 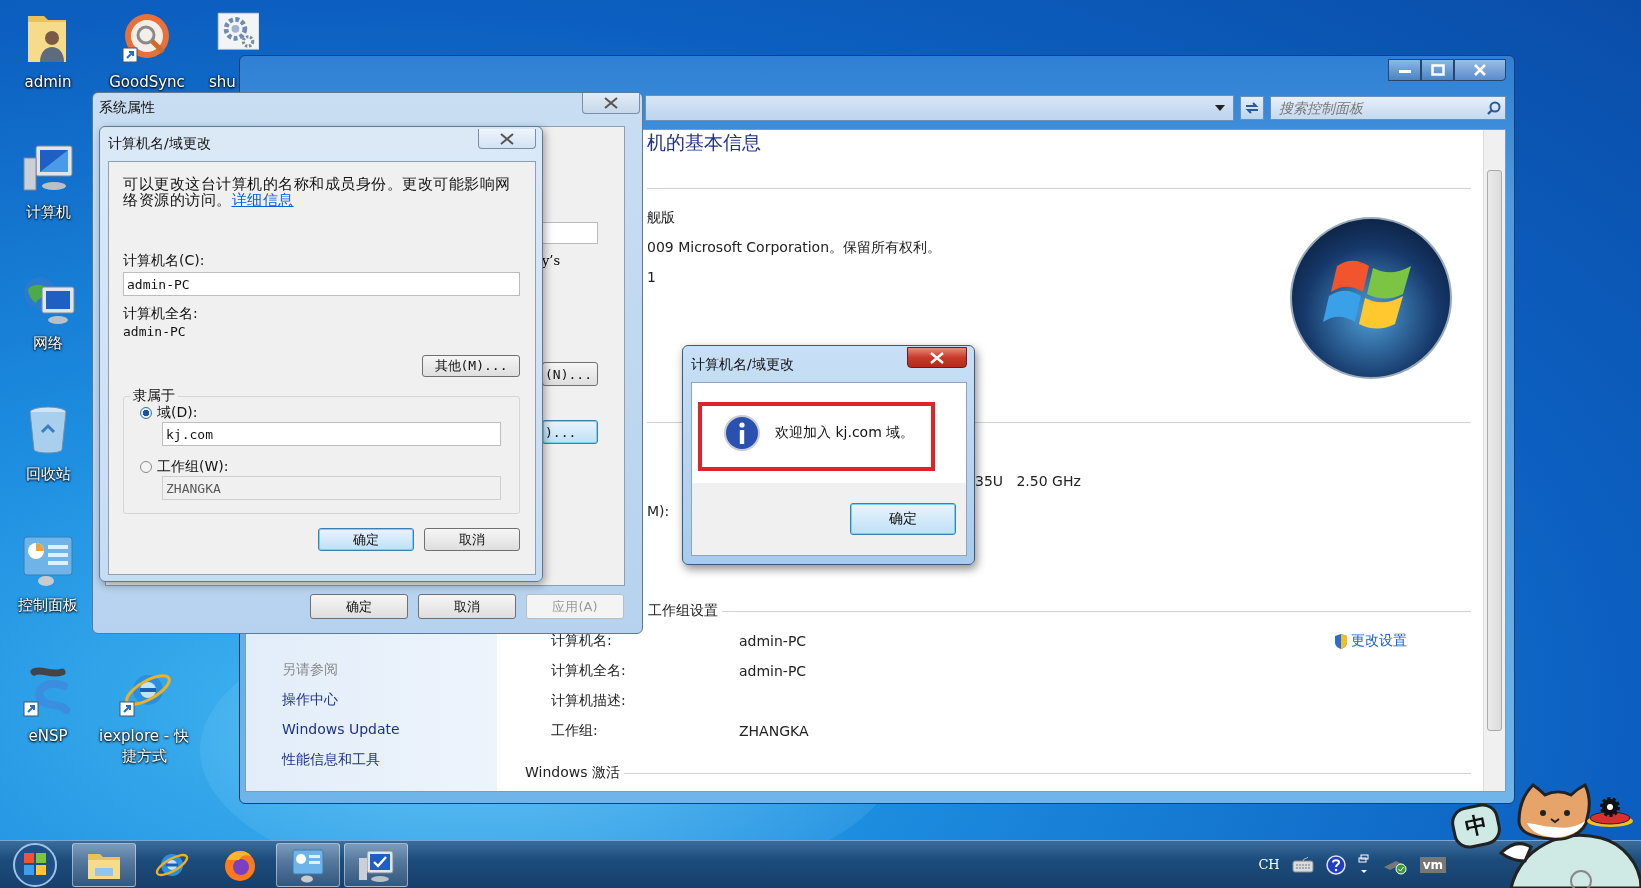 I want to click on setting-label: 计算机名:, so click(x=582, y=641).